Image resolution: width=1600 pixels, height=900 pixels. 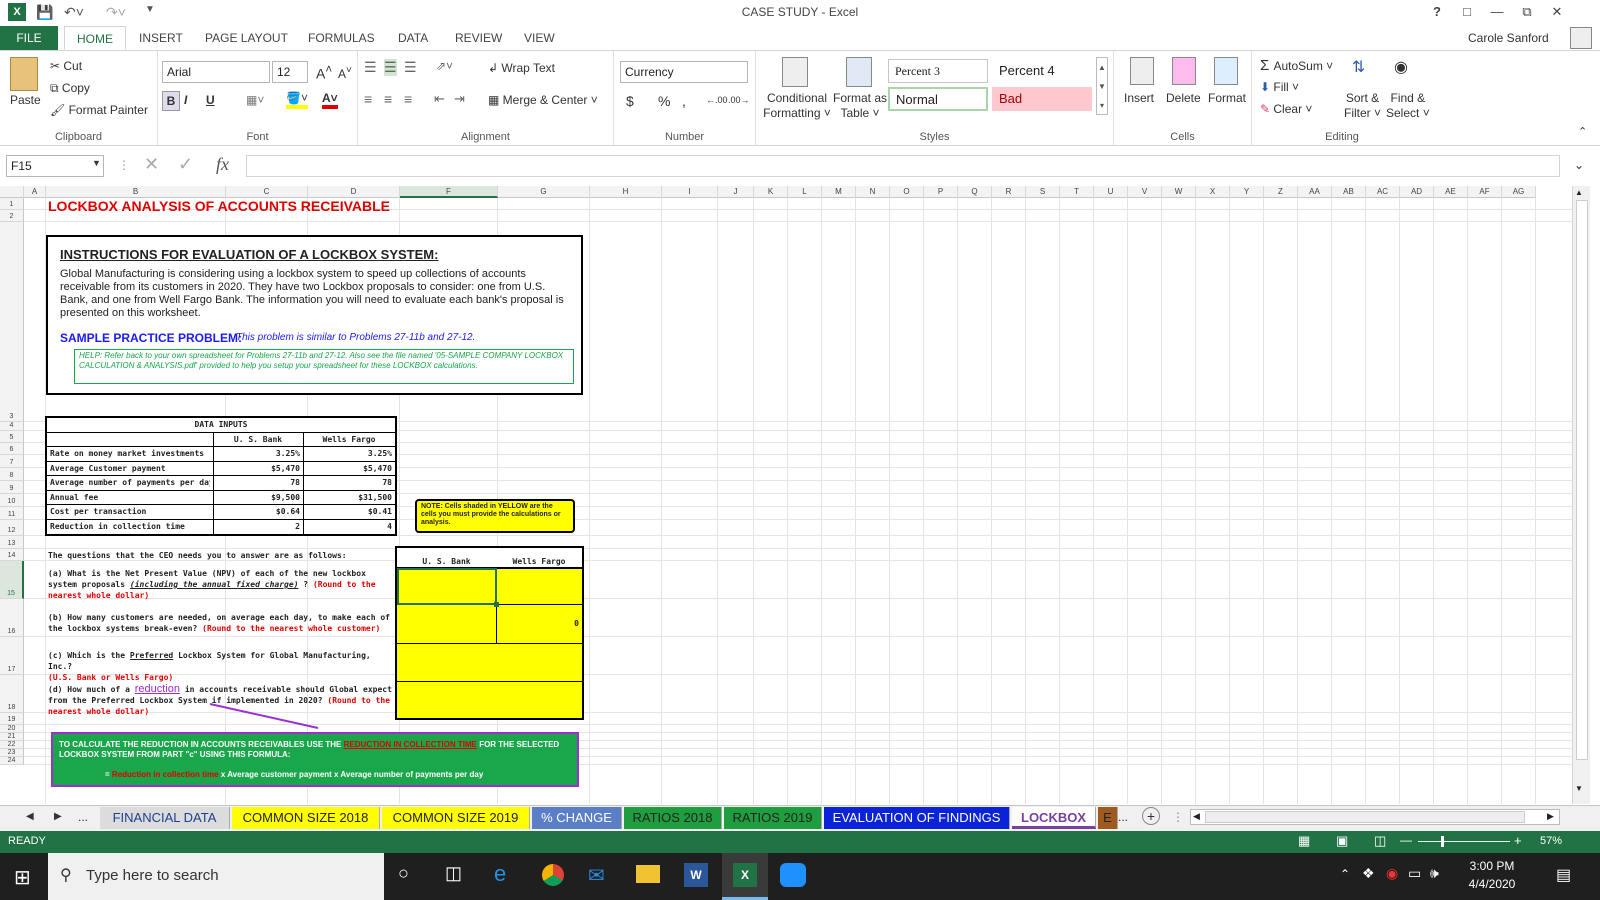 What do you see at coordinates (1349, 192) in the screenshot?
I see `column-header: AB` at bounding box center [1349, 192].